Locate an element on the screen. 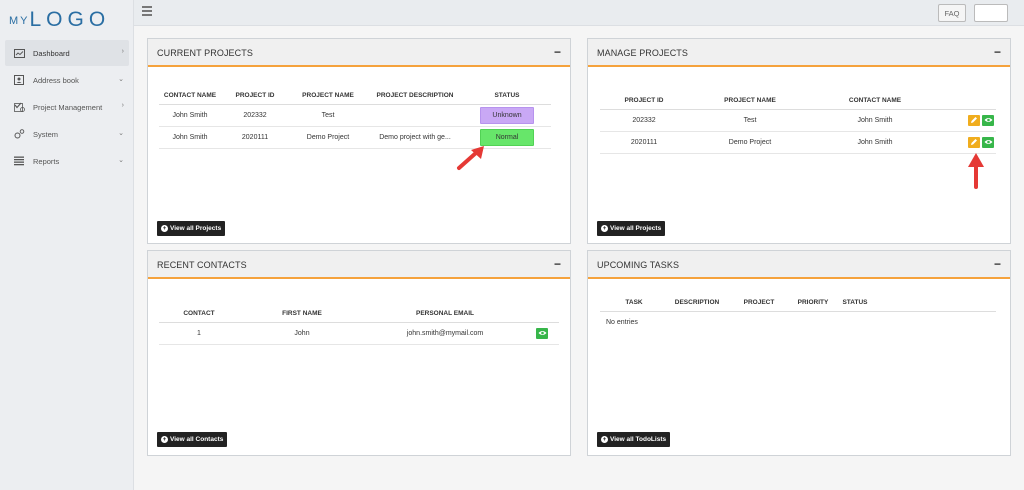 The image size is (1024, 490). table-row: John Smith 202332 Test Unknown is located at coordinates (355, 115).